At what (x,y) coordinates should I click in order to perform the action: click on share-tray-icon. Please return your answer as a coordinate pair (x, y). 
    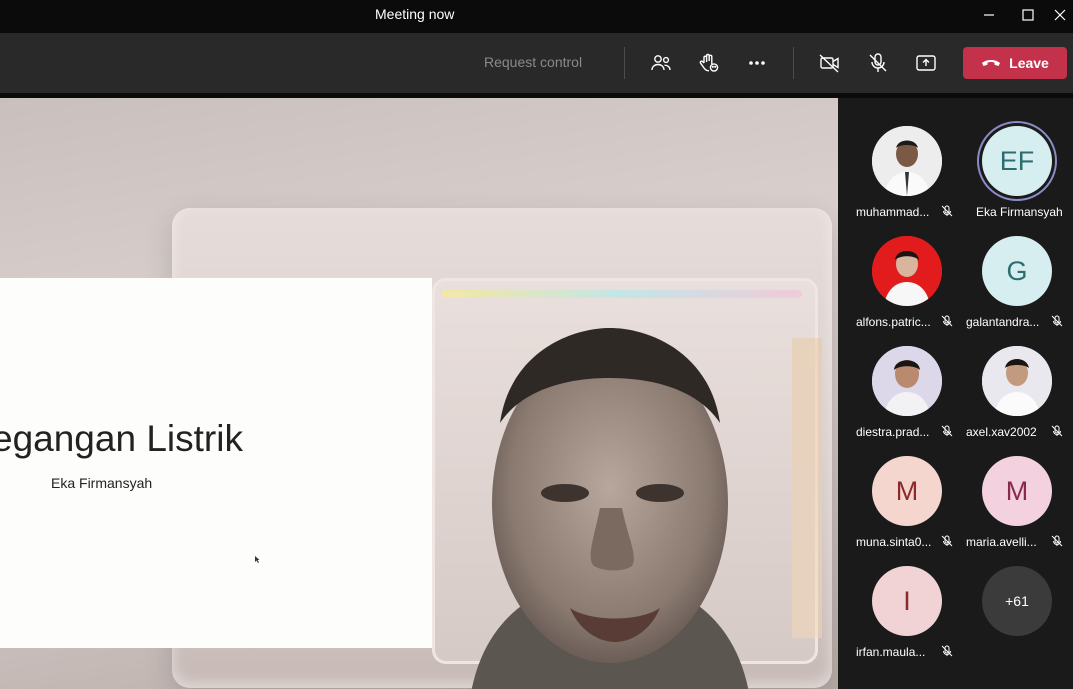
    Looking at the image, I should click on (926, 63).